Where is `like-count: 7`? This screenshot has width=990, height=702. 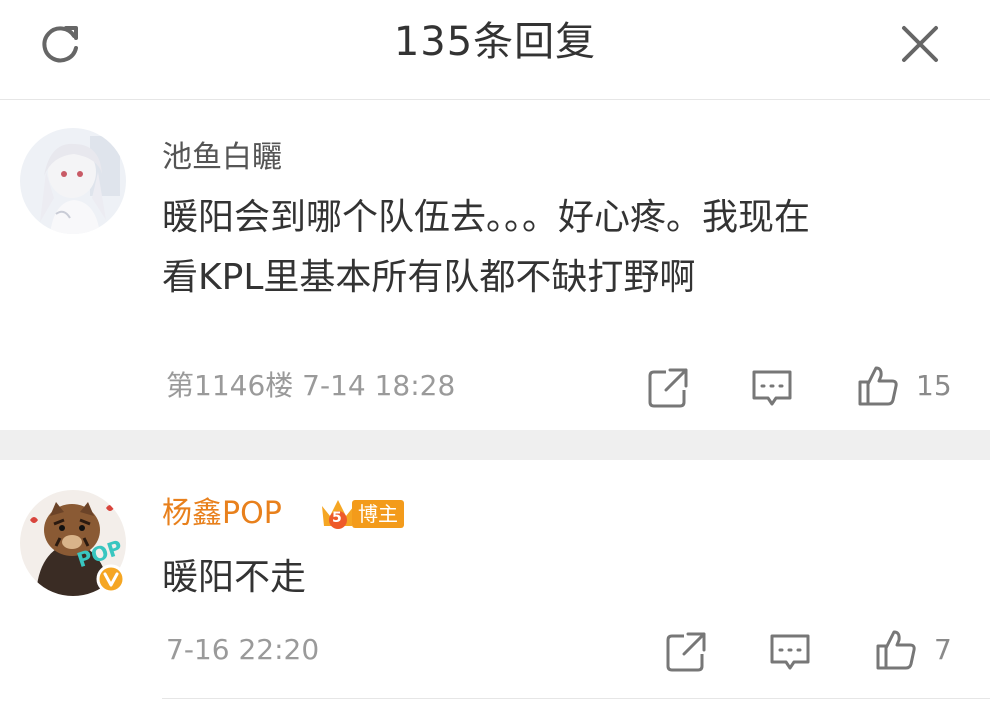
like-count: 7 is located at coordinates (943, 649).